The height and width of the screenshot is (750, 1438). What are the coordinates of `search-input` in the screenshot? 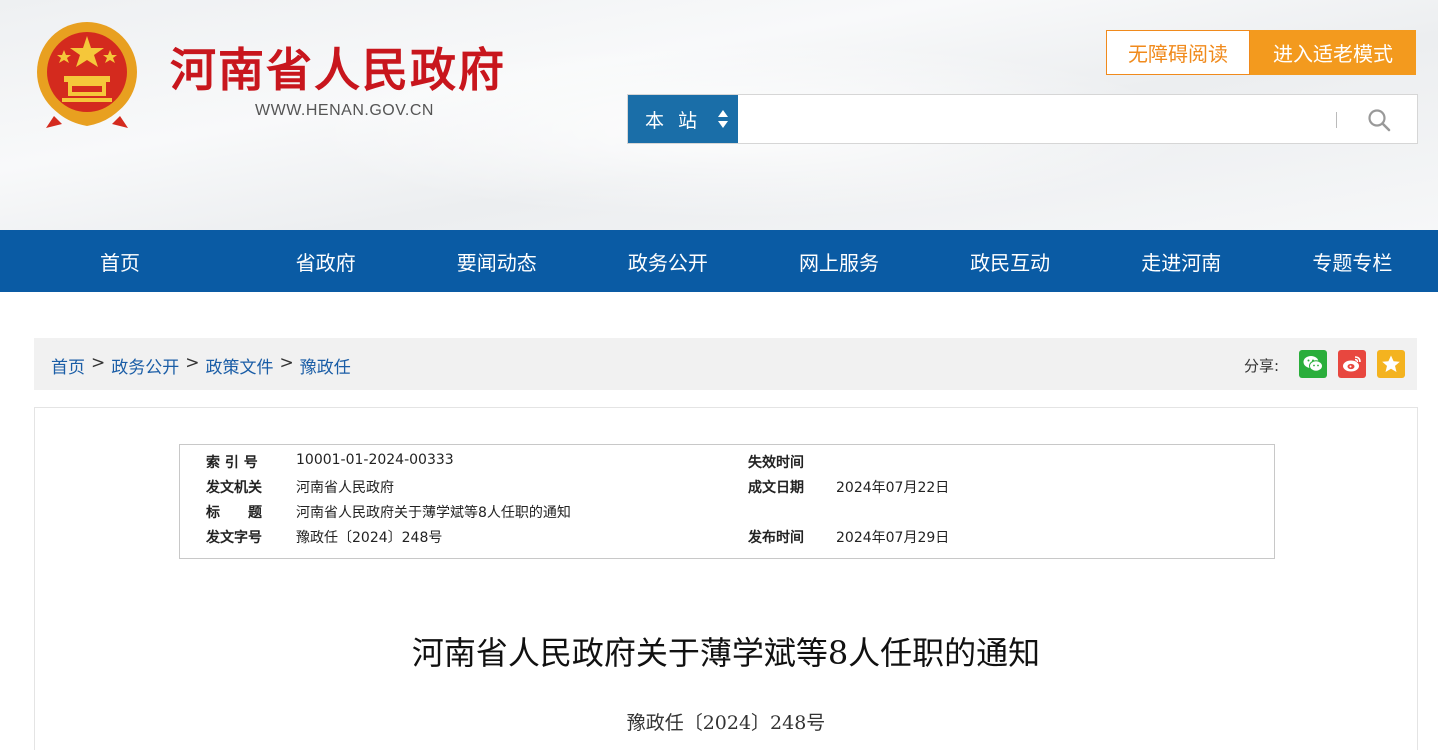 It's located at (1038, 119).